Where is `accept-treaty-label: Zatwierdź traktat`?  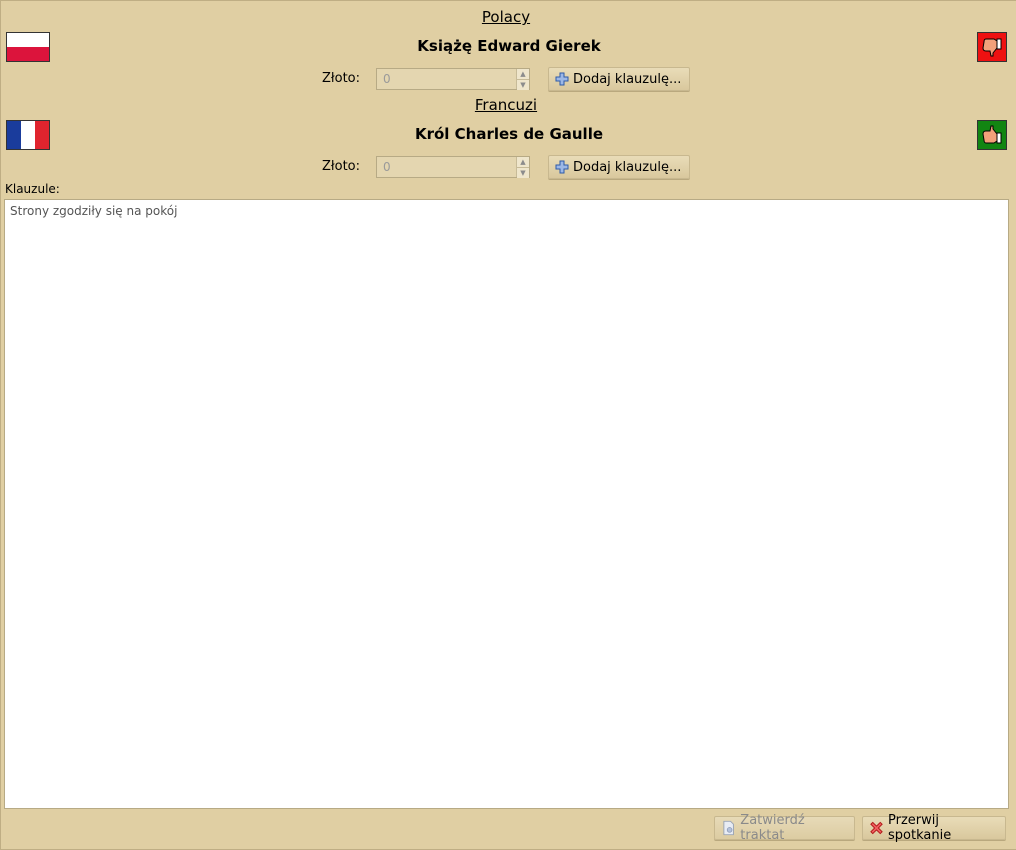 accept-treaty-label: Zatwierdź traktat is located at coordinates (772, 828).